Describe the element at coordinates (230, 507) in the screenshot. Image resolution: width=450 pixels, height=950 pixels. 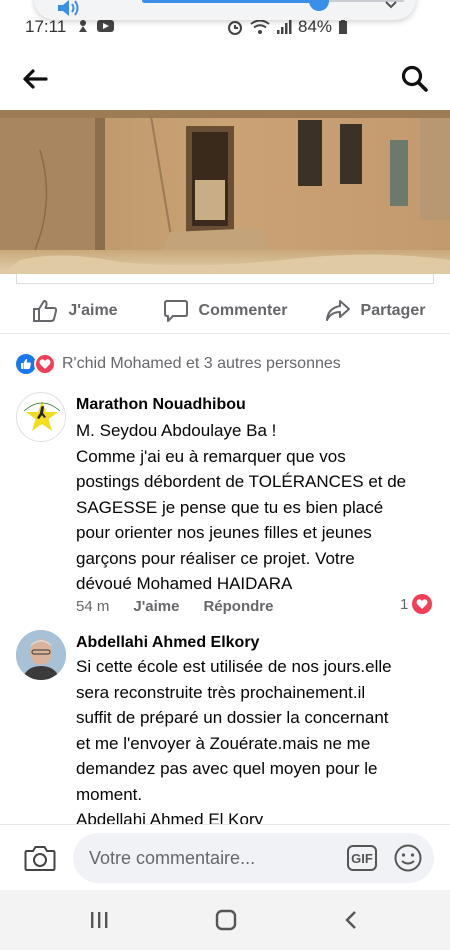
I see `comment-line: SAGESSE je pense que tu es bien placé` at that location.